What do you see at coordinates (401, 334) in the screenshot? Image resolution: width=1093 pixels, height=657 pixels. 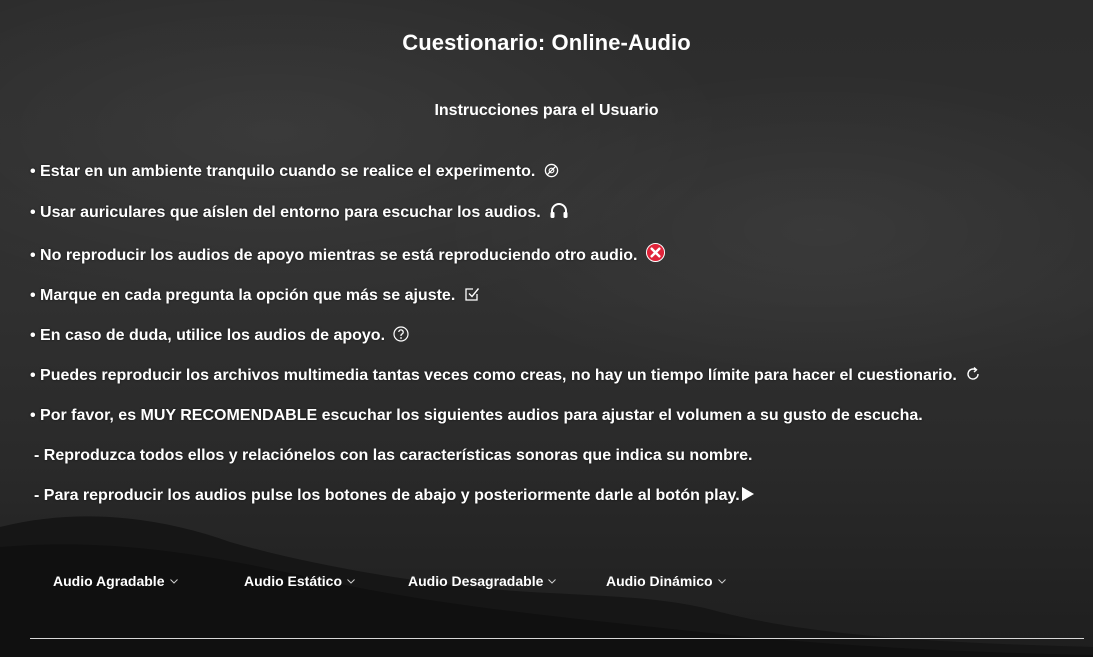 I see `question-icon` at bounding box center [401, 334].